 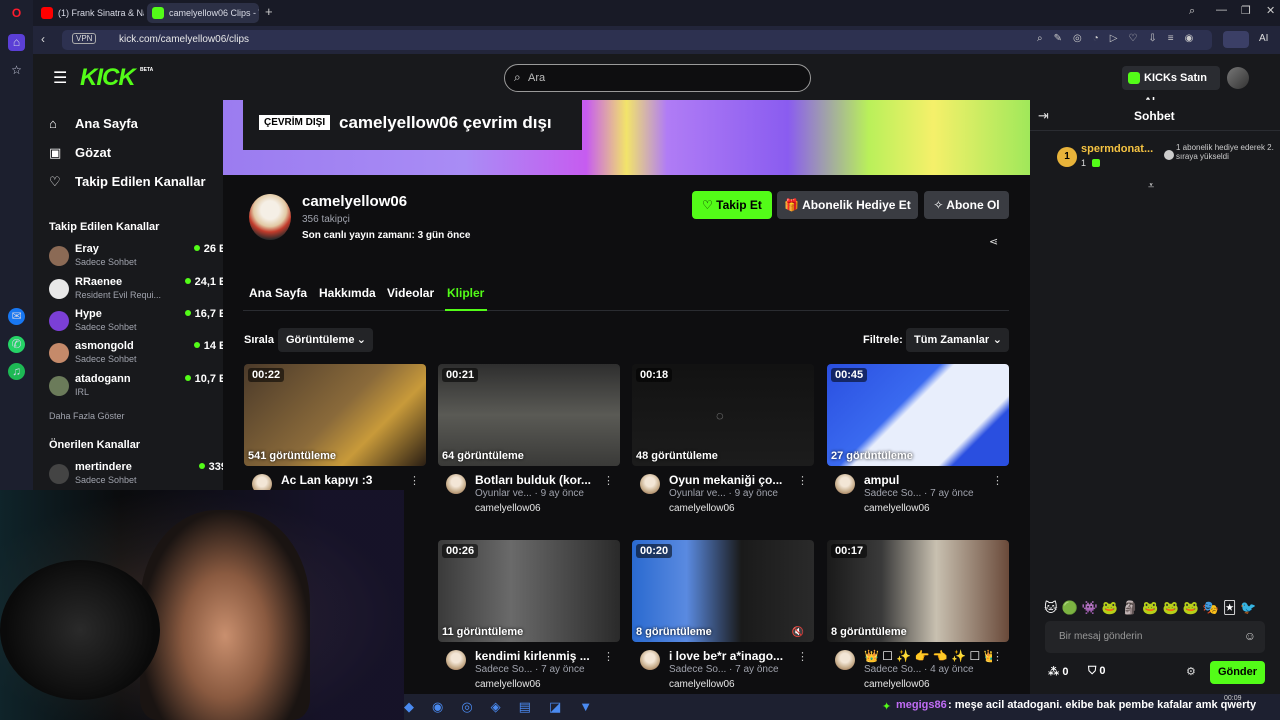 What do you see at coordinates (203, 13) in the screenshot?
I see `browser-tab-active: camelyellow06 Clips - W` at bounding box center [203, 13].